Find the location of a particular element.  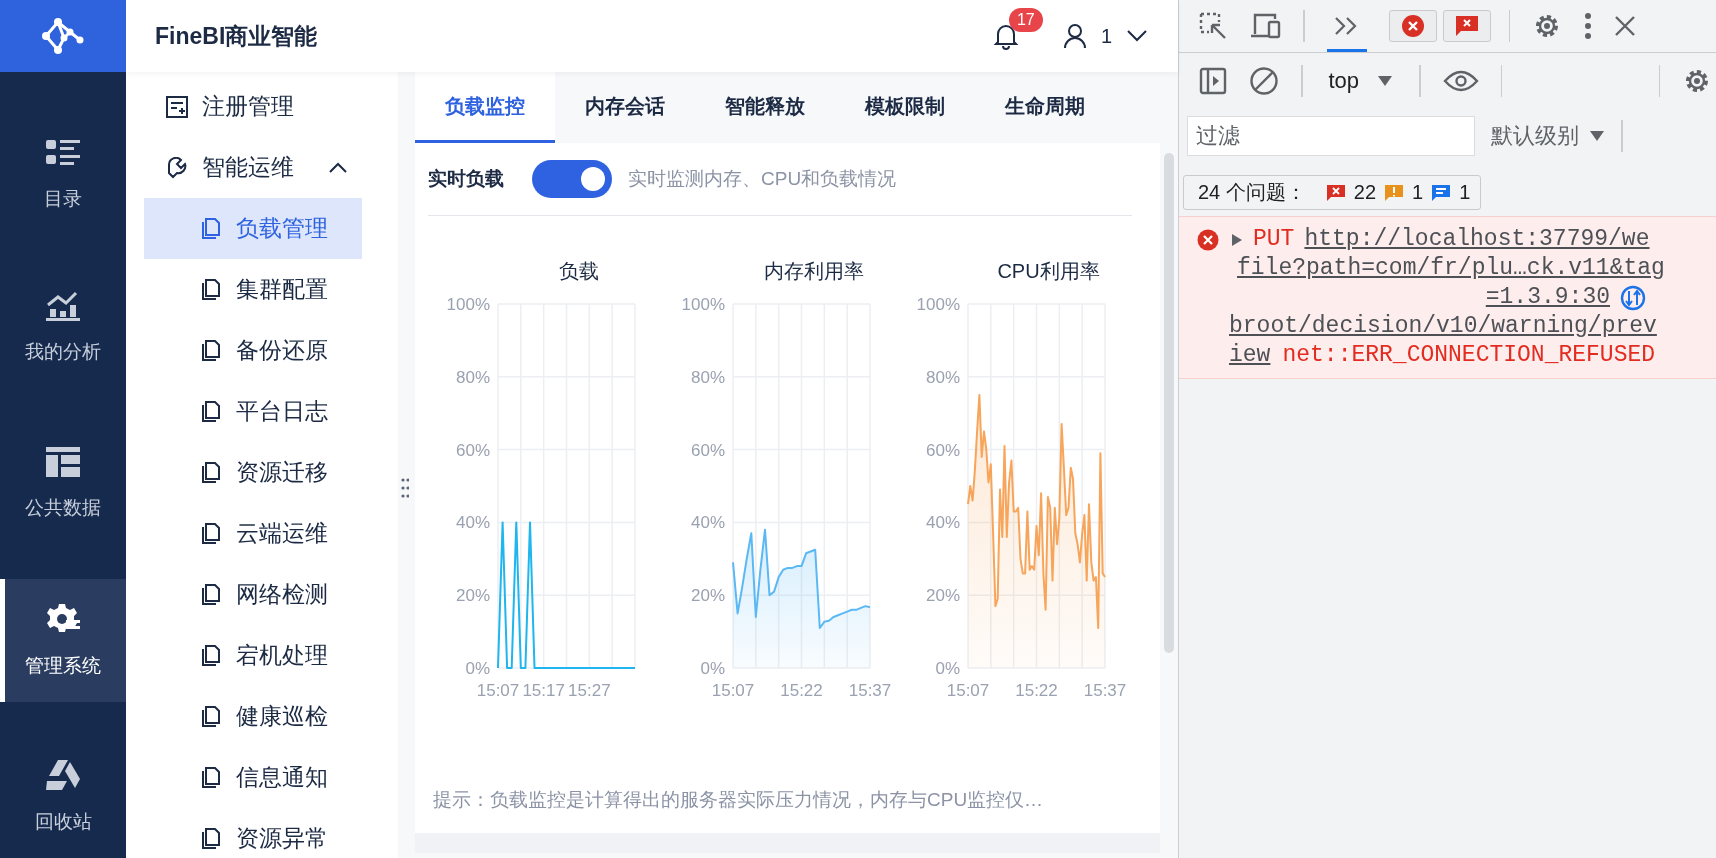

drag-handle-icon is located at coordinates (405, 488).